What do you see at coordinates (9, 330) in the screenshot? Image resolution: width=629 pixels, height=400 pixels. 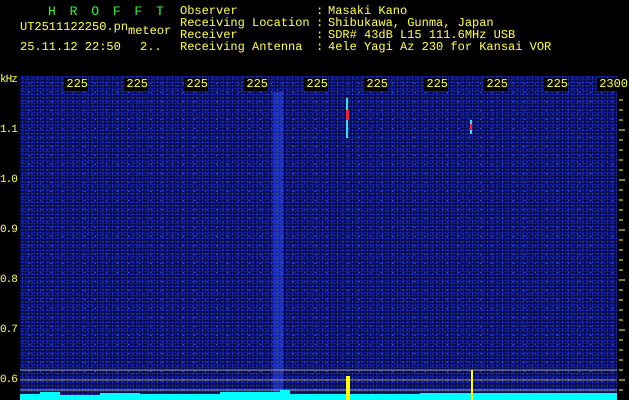 I see `frequency-label: 0.7` at bounding box center [9, 330].